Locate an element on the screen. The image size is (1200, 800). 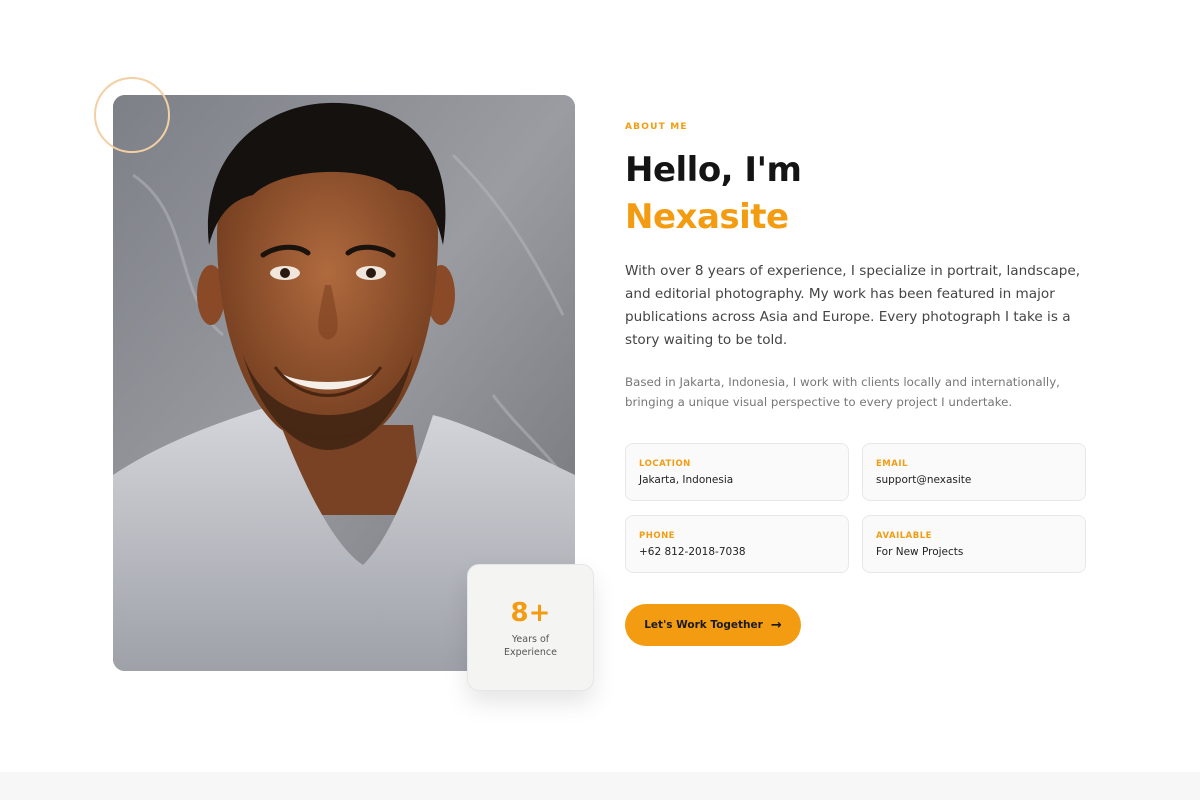
info-card-location: LOCATION Jakarta, Indonesia is located at coordinates (737, 472).